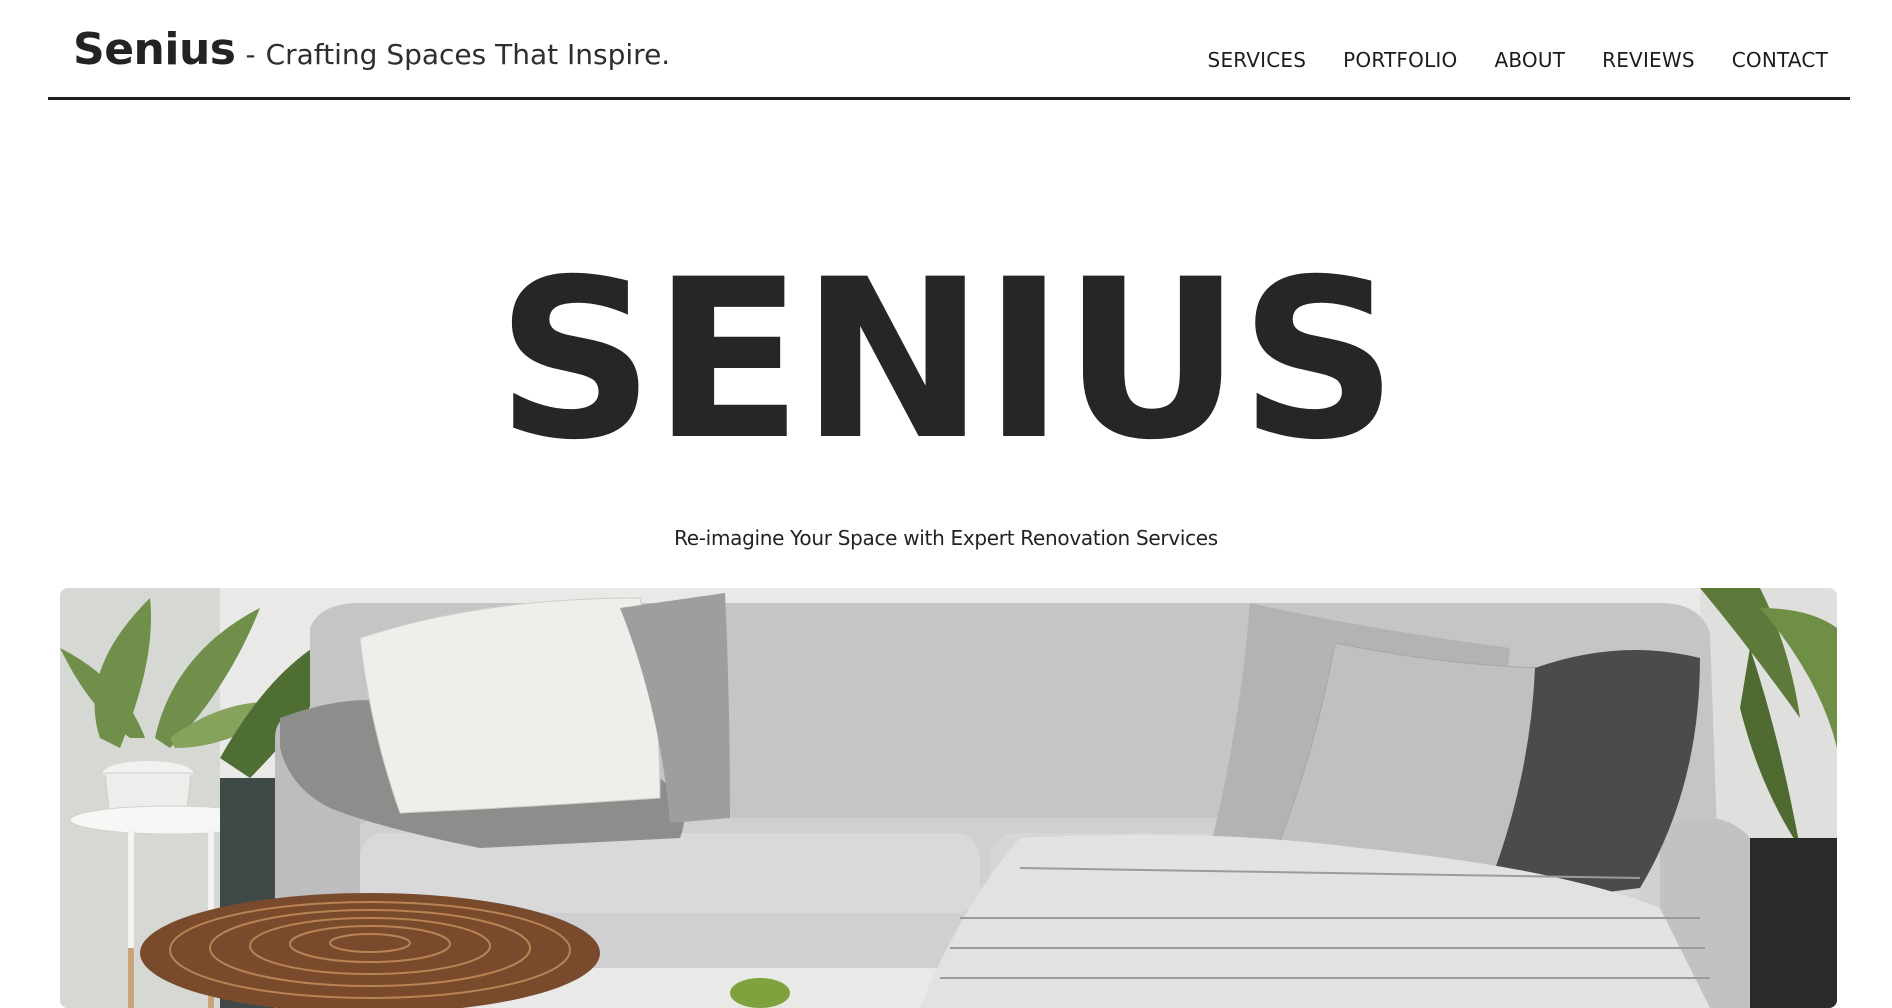 The width and height of the screenshot is (1892, 1008). I want to click on nav-item-reviews: REVIEWS, so click(1648, 60).